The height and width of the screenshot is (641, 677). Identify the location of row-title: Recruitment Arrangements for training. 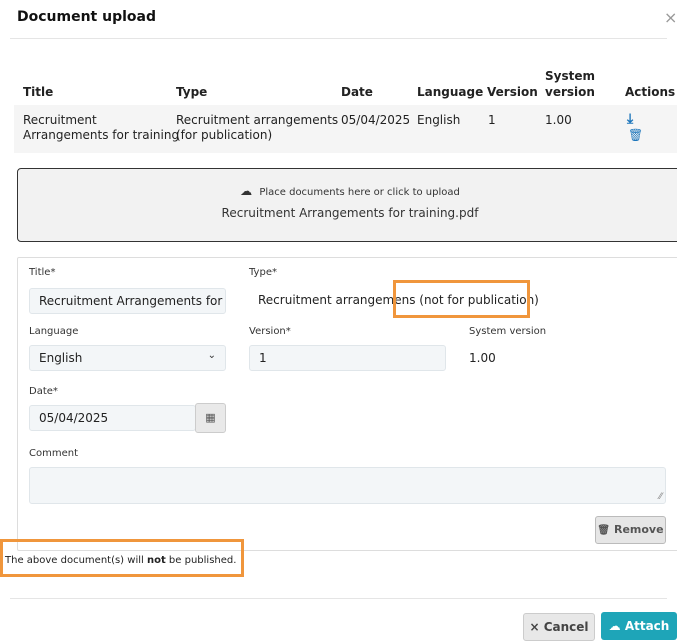
(101, 127).